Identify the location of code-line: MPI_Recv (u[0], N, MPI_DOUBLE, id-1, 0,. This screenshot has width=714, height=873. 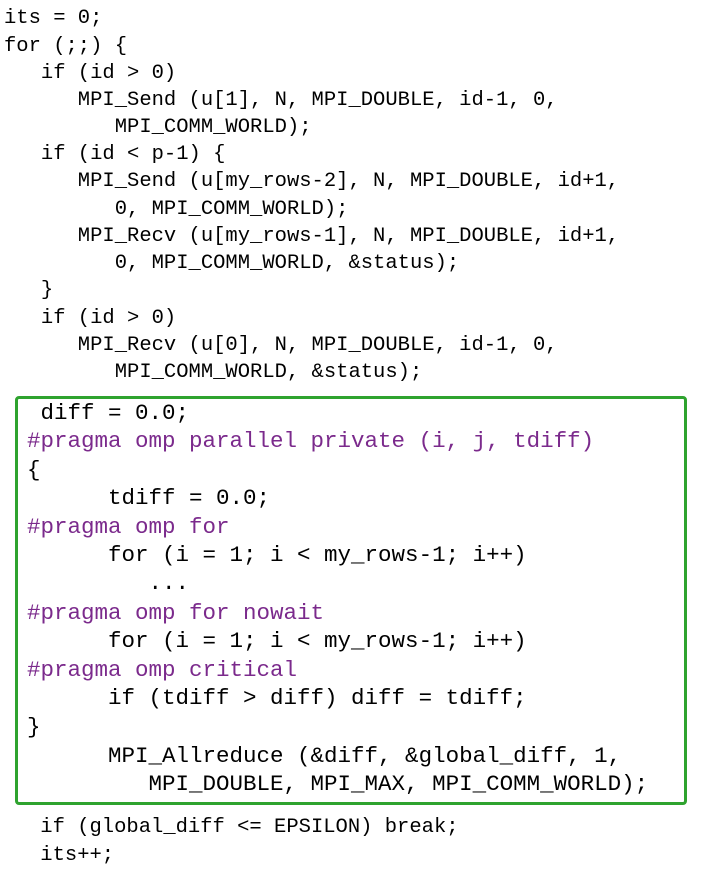
(281, 345).